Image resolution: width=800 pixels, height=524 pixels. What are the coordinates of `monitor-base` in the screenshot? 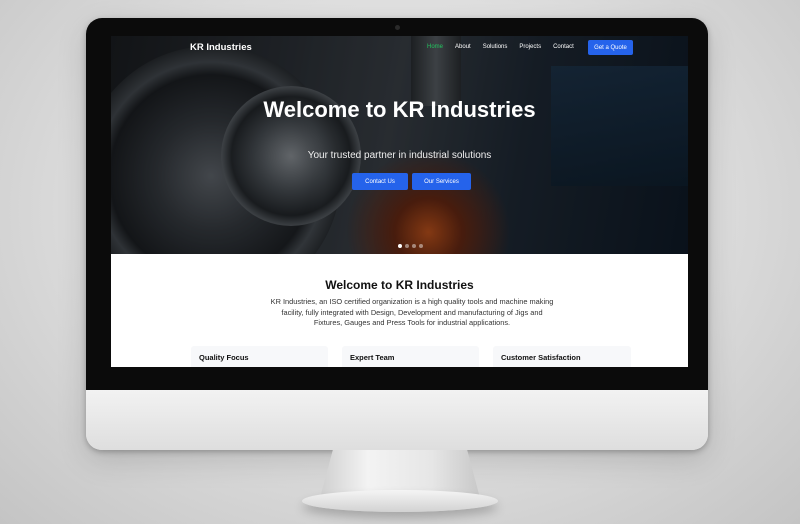 It's located at (400, 501).